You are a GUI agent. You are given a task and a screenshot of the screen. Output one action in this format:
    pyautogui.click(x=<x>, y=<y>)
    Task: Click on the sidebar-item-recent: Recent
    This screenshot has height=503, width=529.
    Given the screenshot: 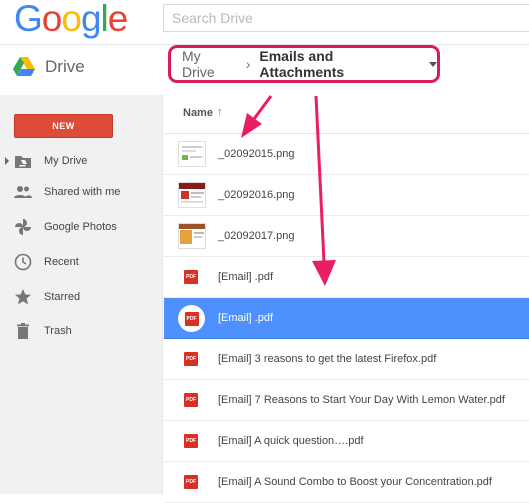 What is the action you would take?
    pyautogui.click(x=81, y=262)
    